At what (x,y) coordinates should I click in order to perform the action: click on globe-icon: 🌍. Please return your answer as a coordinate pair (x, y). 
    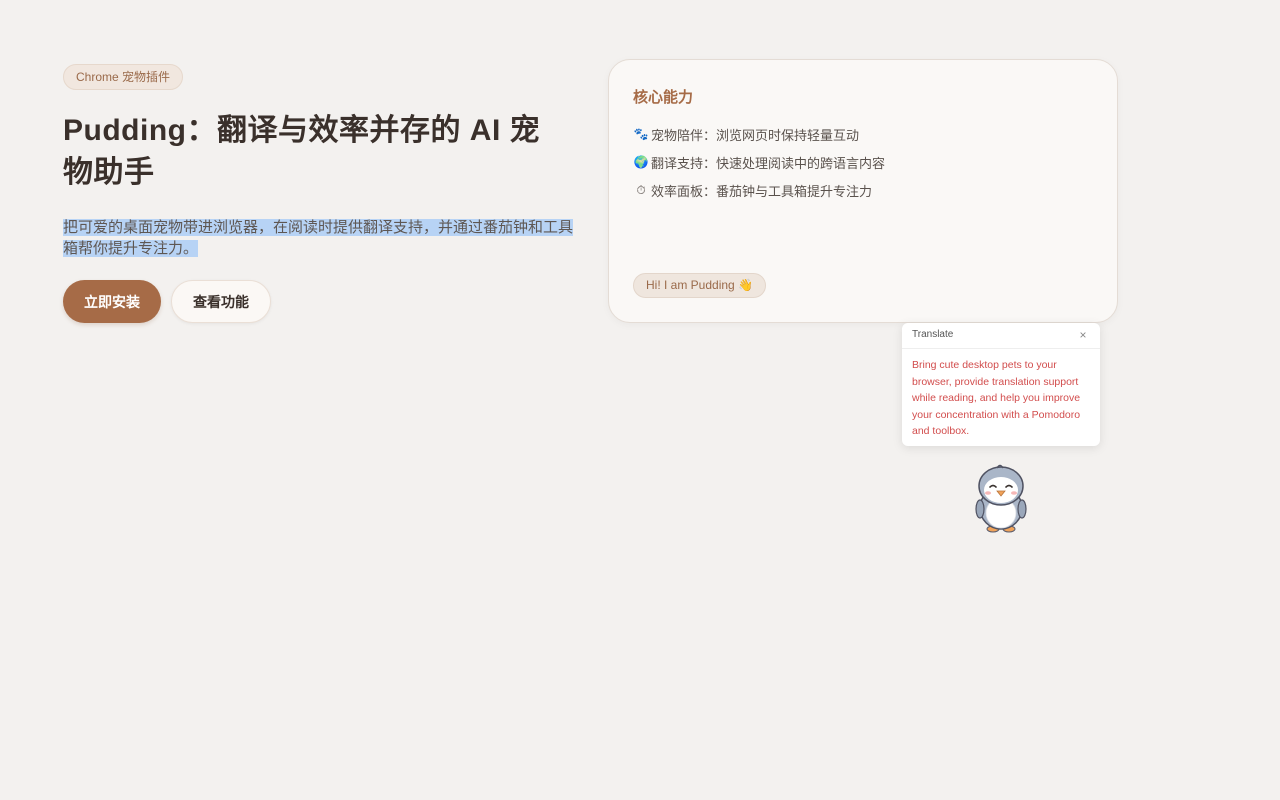
    Looking at the image, I should click on (641, 162).